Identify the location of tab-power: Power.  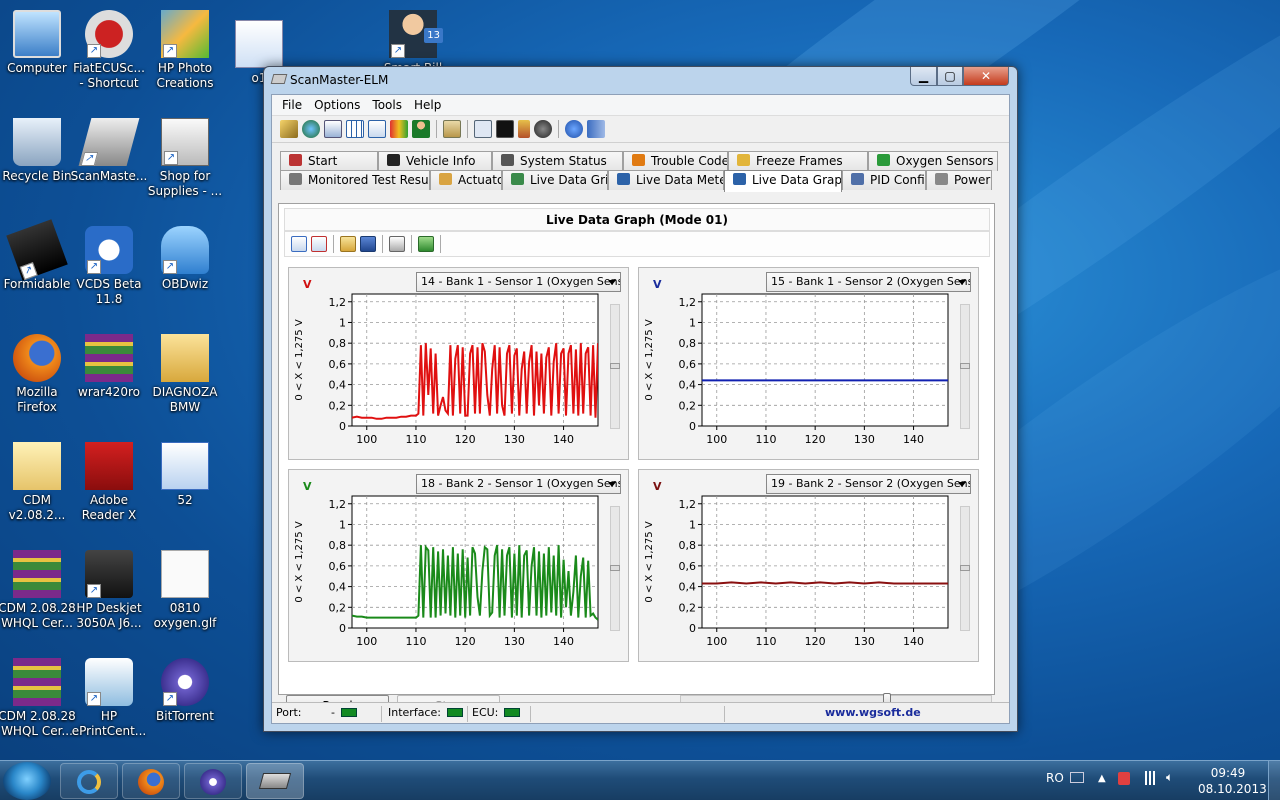
(959, 180).